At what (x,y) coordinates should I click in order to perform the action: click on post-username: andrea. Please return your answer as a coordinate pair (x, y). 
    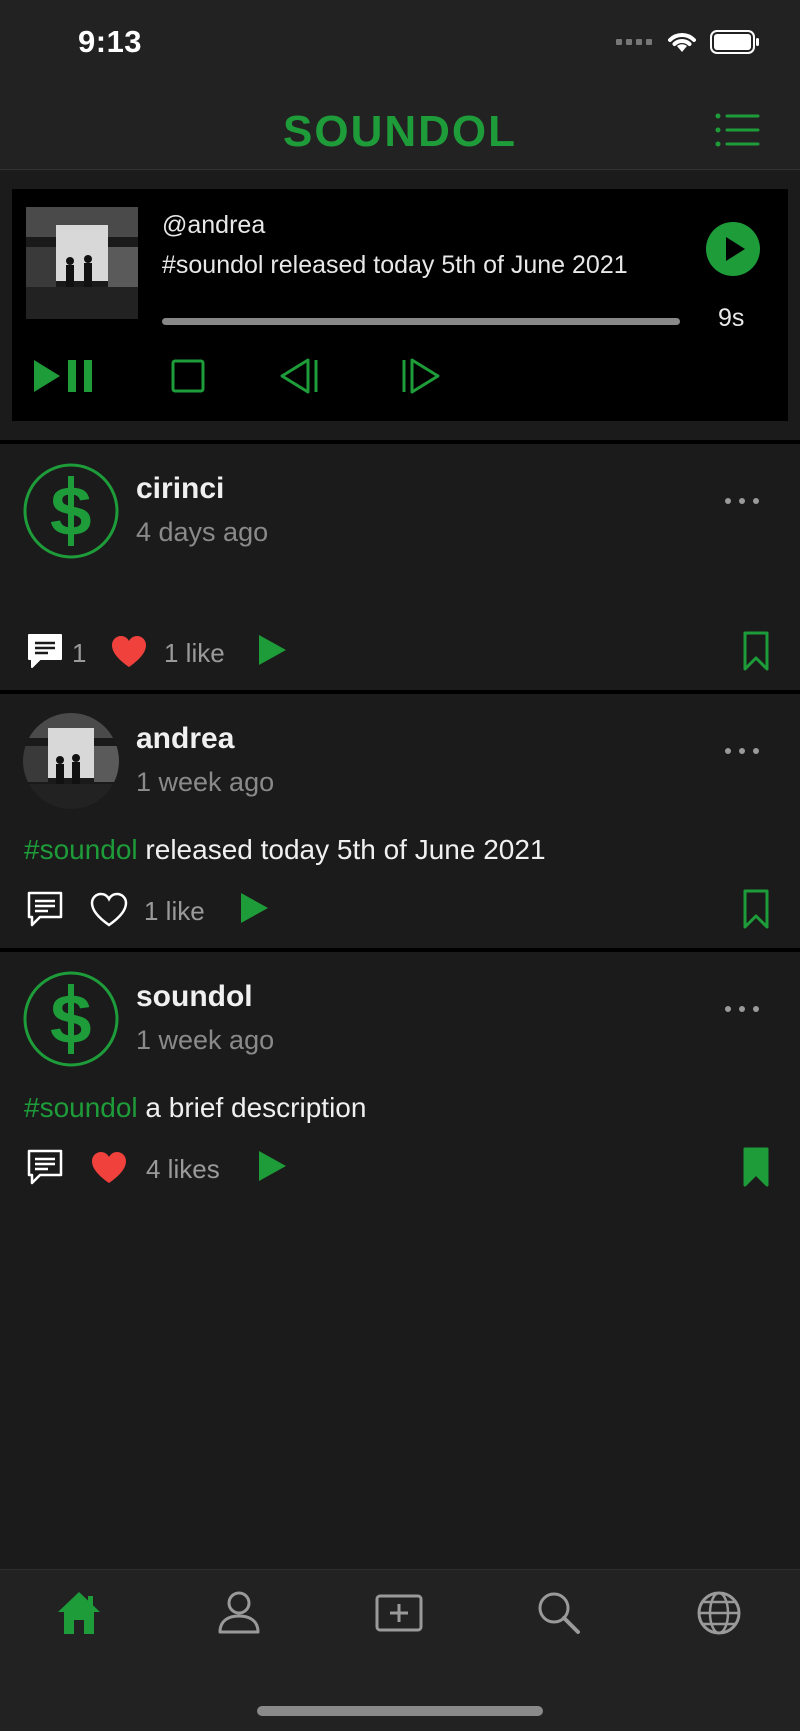
    Looking at the image, I should click on (185, 739).